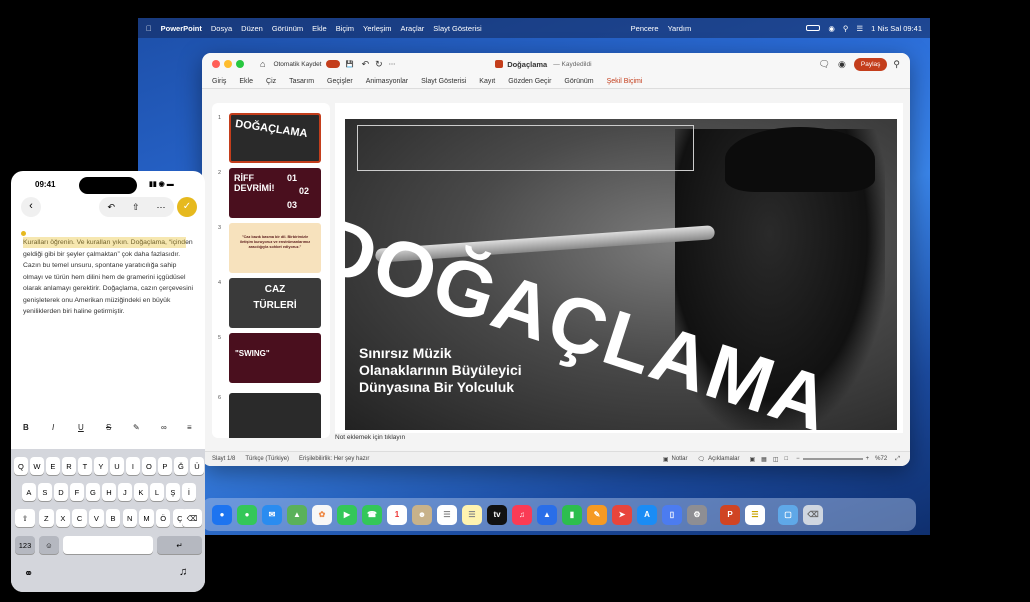 This screenshot has height=602, width=1030. What do you see at coordinates (527, 64) in the screenshot?
I see `document-title: Doğaçlama` at bounding box center [527, 64].